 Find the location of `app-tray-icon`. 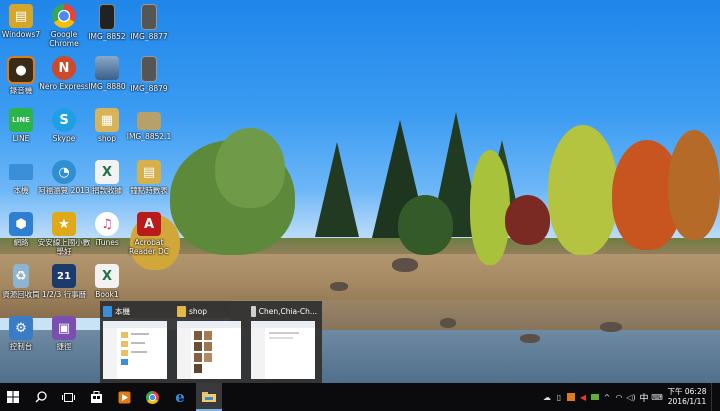

app-tray-icon is located at coordinates (571, 397).